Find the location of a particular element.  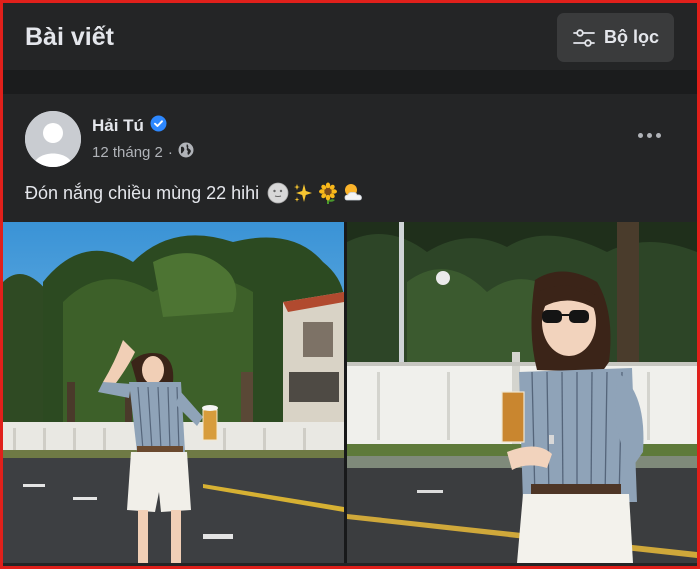

more-horizontal-icon is located at coordinates (640, 135).